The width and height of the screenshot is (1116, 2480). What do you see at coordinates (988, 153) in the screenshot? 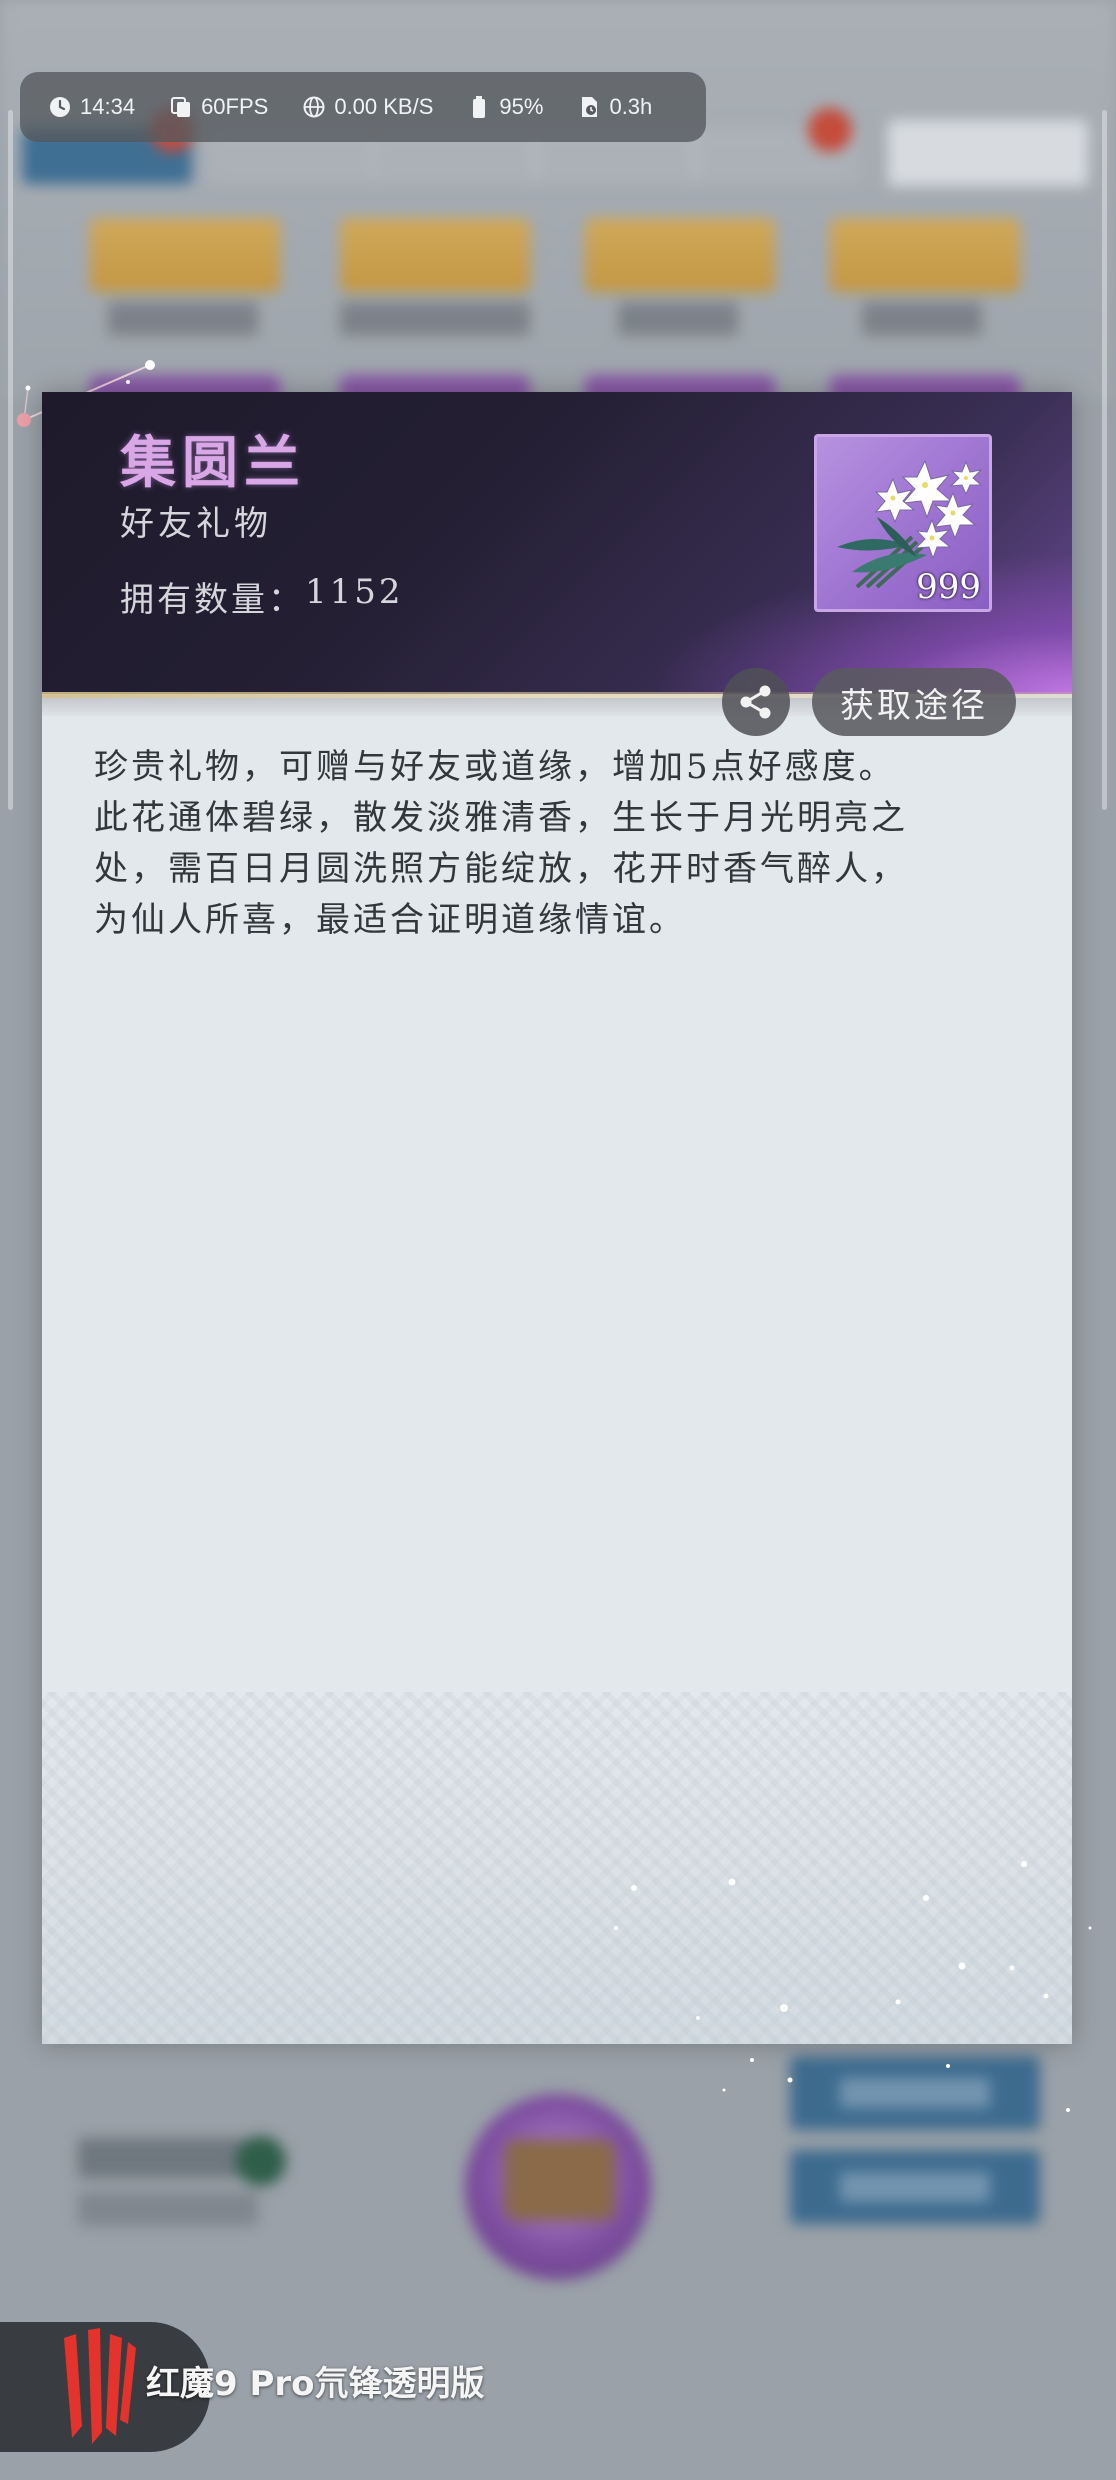
I see `background-search-box` at bounding box center [988, 153].